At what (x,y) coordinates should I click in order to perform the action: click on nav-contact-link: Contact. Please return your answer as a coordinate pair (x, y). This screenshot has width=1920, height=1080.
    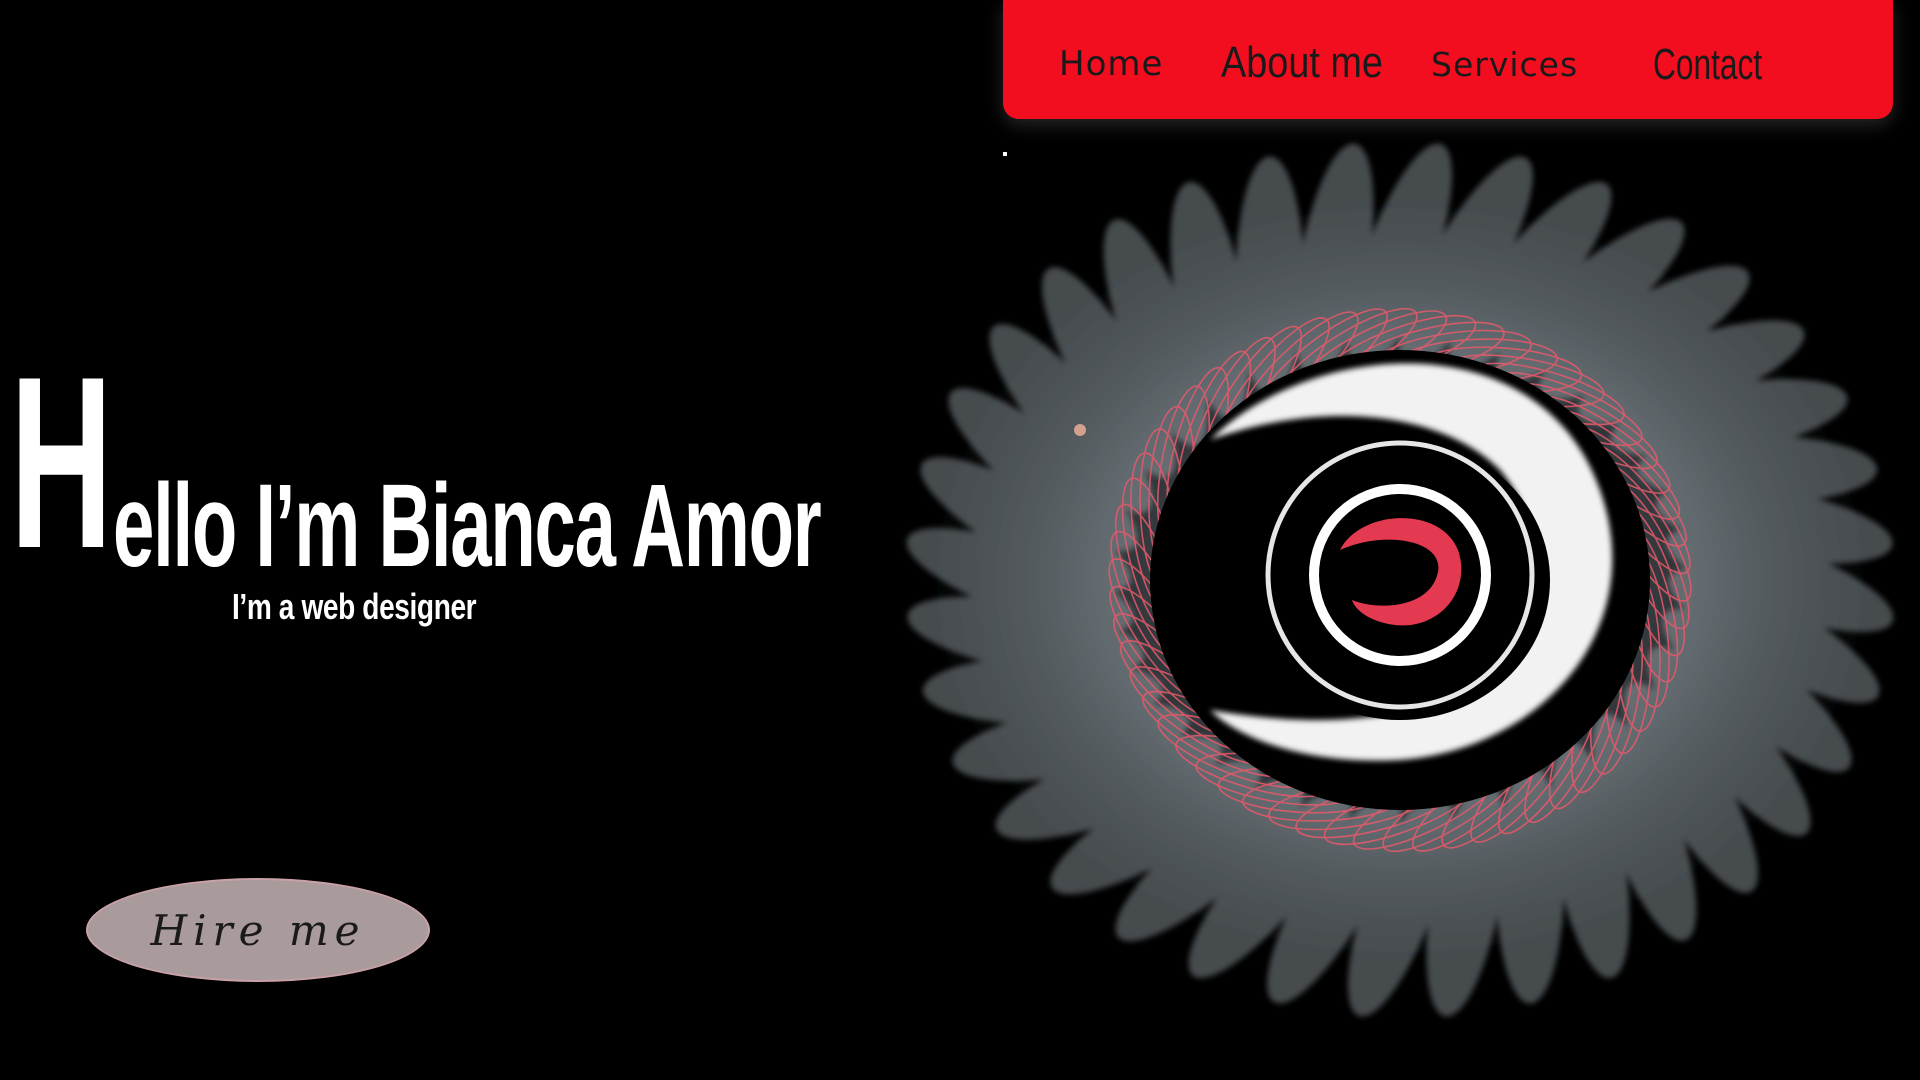
    Looking at the image, I should click on (1707, 65).